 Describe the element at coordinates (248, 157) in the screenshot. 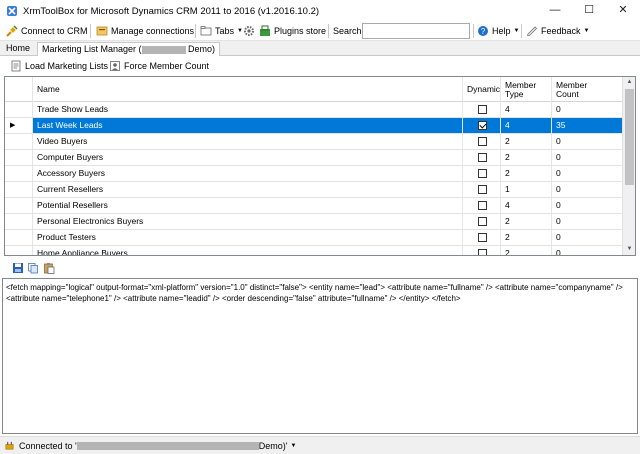

I see `cell-name: Computer Buyers` at that location.